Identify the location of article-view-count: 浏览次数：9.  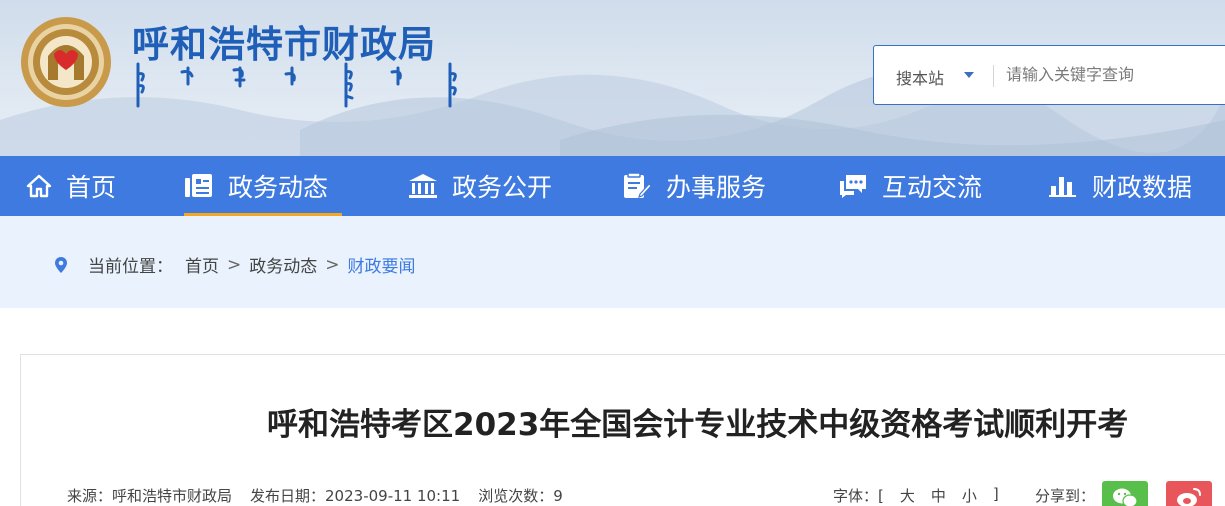
(520, 496).